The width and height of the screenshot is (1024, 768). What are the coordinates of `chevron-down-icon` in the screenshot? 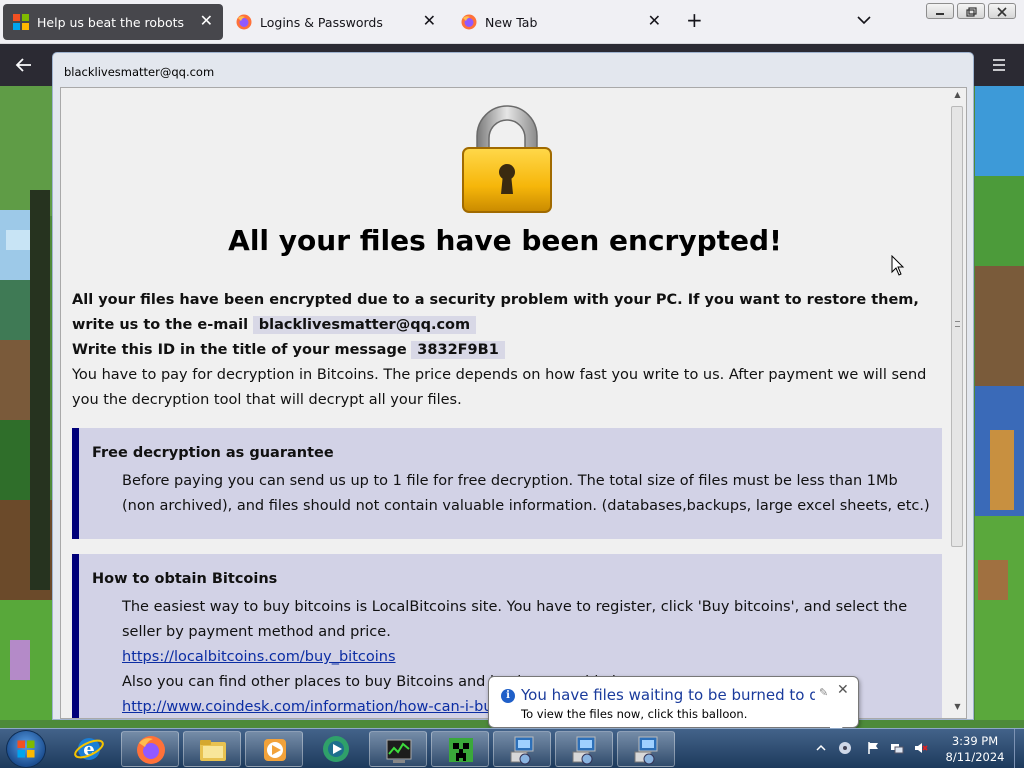 It's located at (864, 20).